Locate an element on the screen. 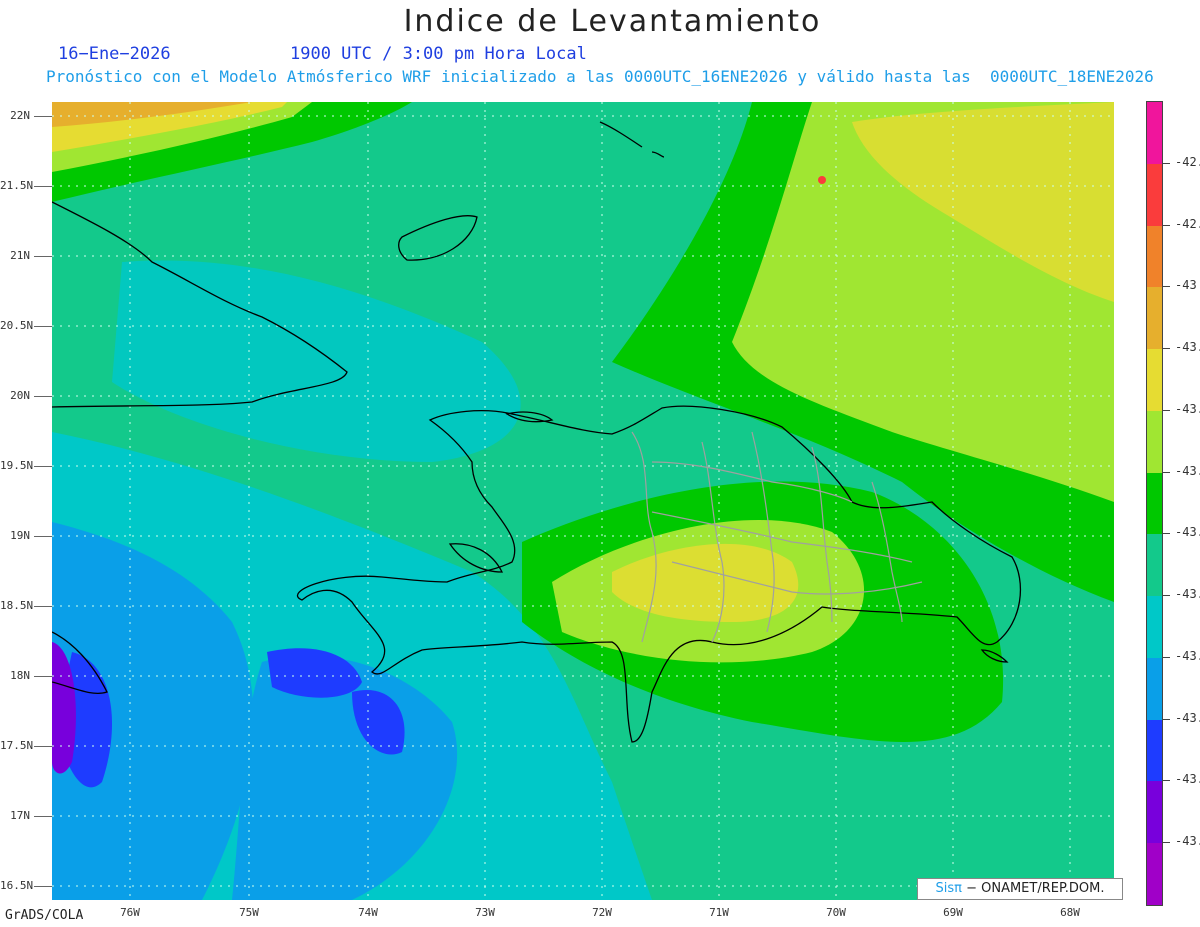  lat-label: 19.5N is located at coordinates (17, 465).